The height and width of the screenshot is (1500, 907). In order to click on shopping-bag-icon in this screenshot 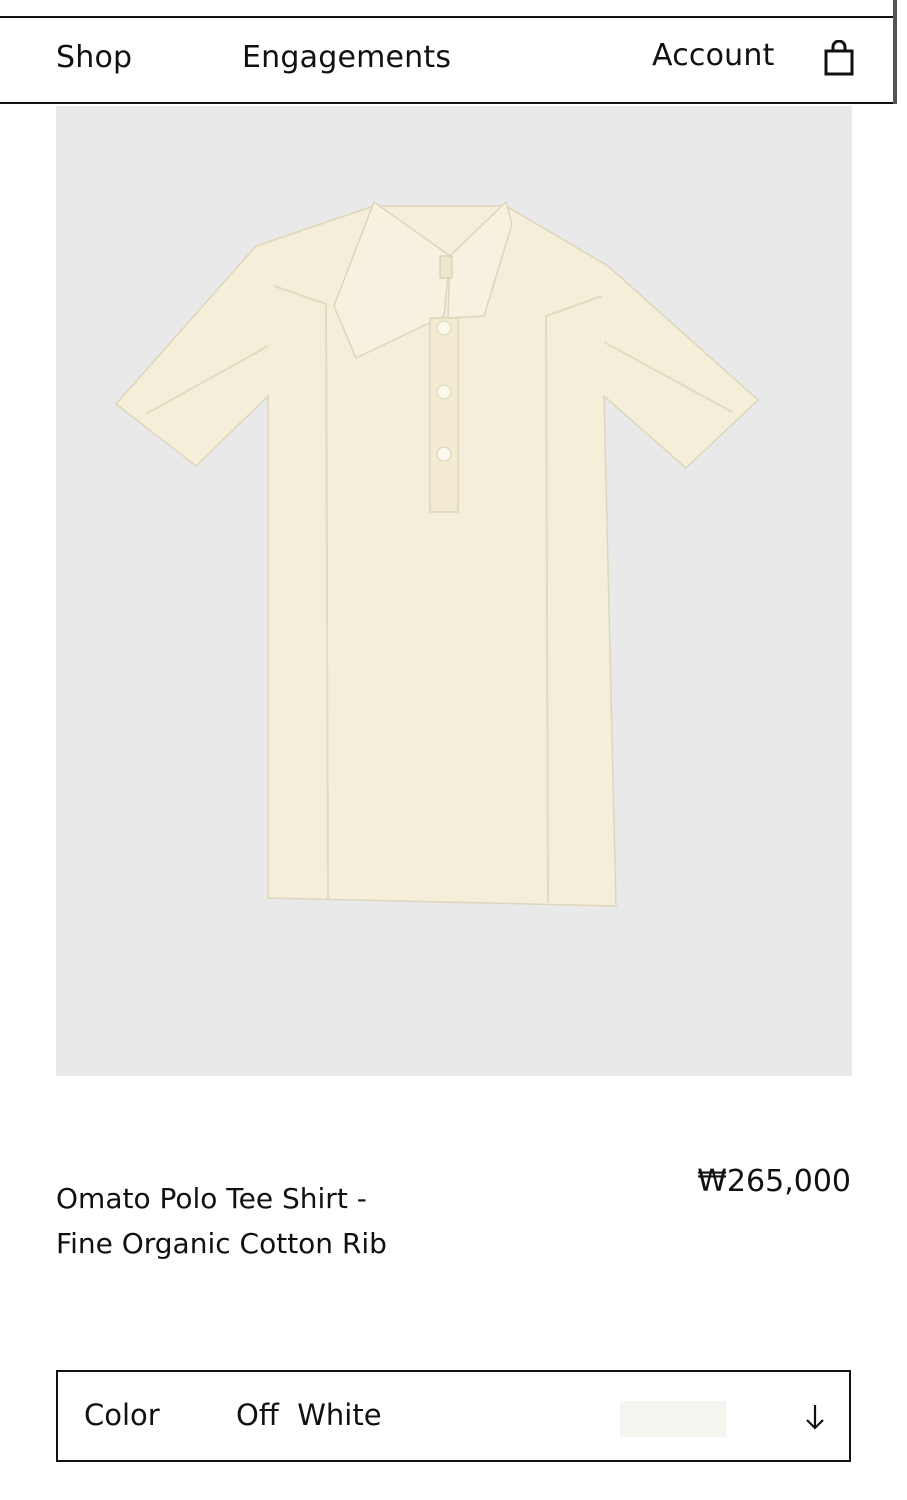, I will do `click(839, 58)`.